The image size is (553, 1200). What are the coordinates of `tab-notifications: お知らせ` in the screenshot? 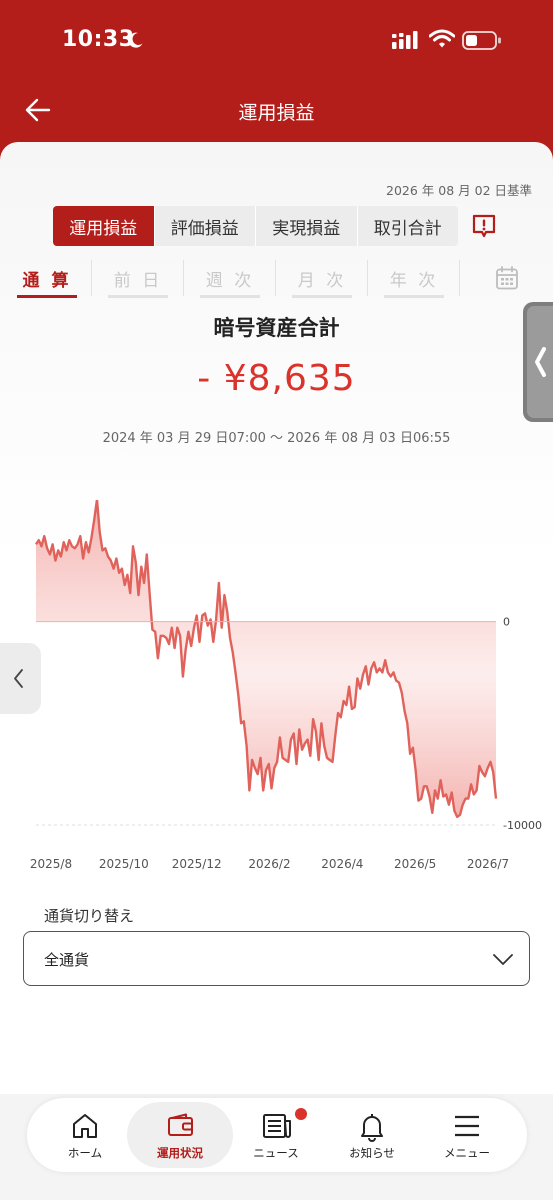 It's located at (372, 1135).